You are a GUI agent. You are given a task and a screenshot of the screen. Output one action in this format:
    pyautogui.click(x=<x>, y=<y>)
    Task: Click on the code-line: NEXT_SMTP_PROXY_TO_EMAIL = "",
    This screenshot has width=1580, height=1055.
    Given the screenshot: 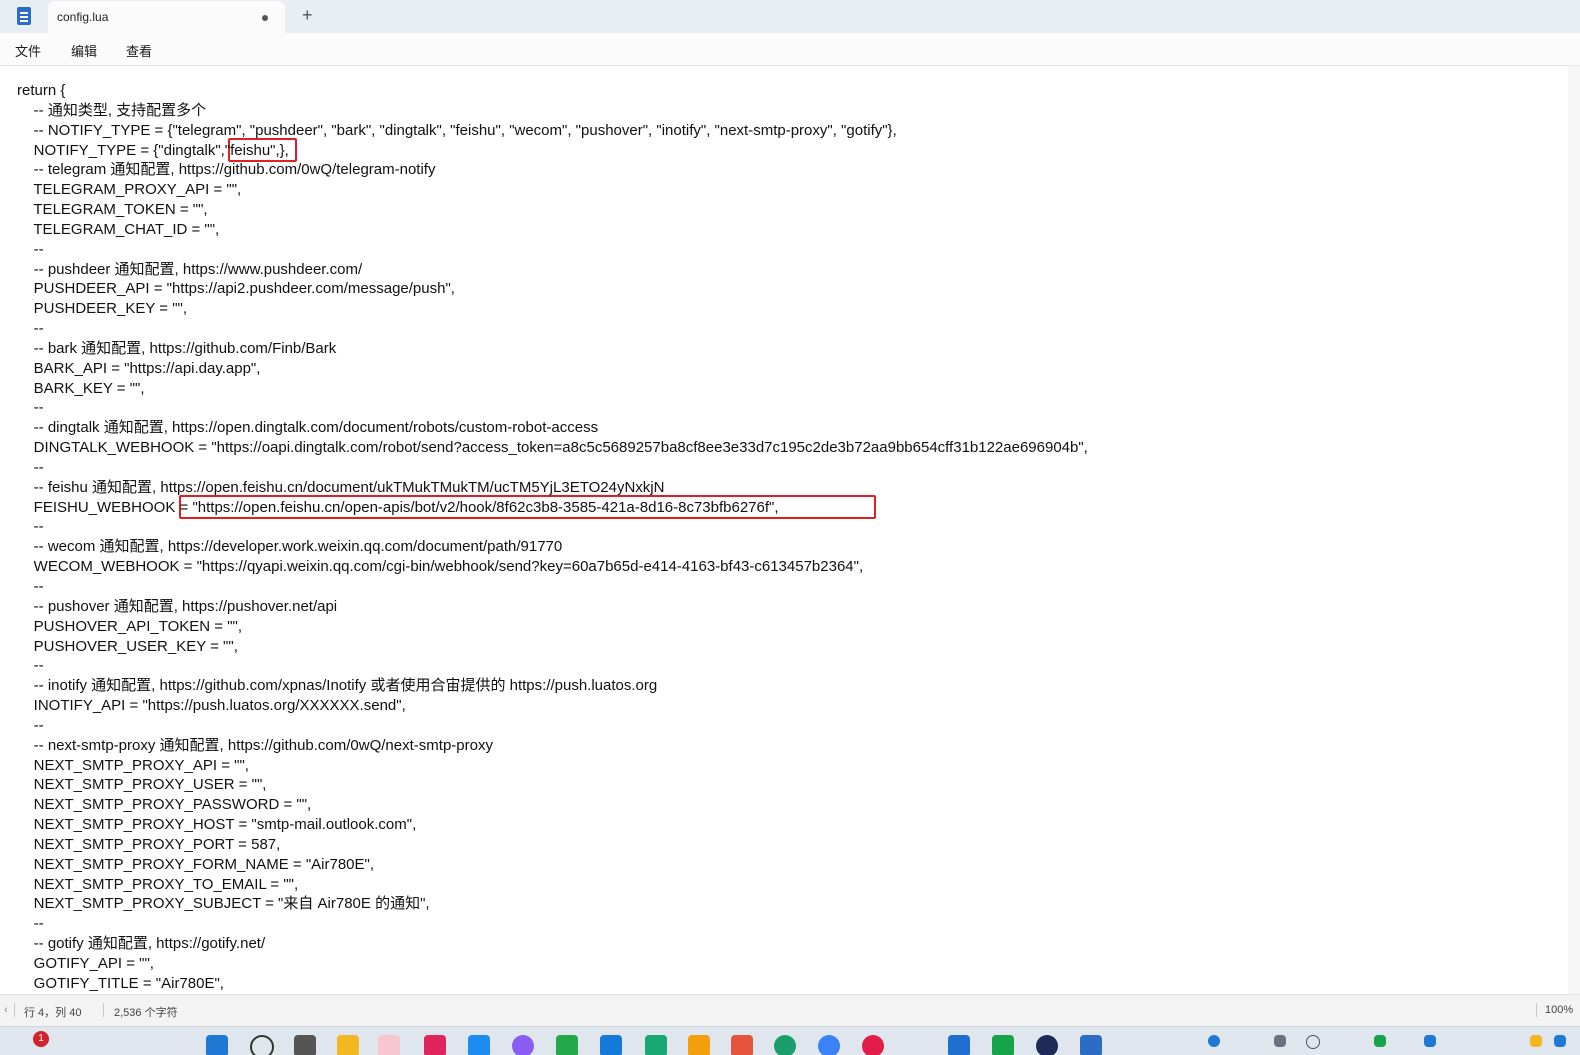 What is the action you would take?
    pyautogui.click(x=158, y=884)
    